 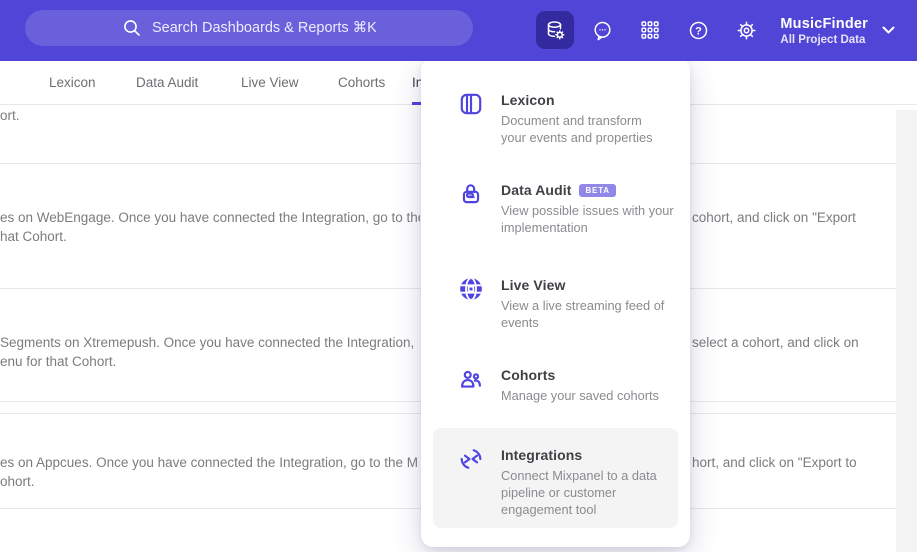 I want to click on integration-row-text: select a cohort, and click on, so click(x=775, y=342).